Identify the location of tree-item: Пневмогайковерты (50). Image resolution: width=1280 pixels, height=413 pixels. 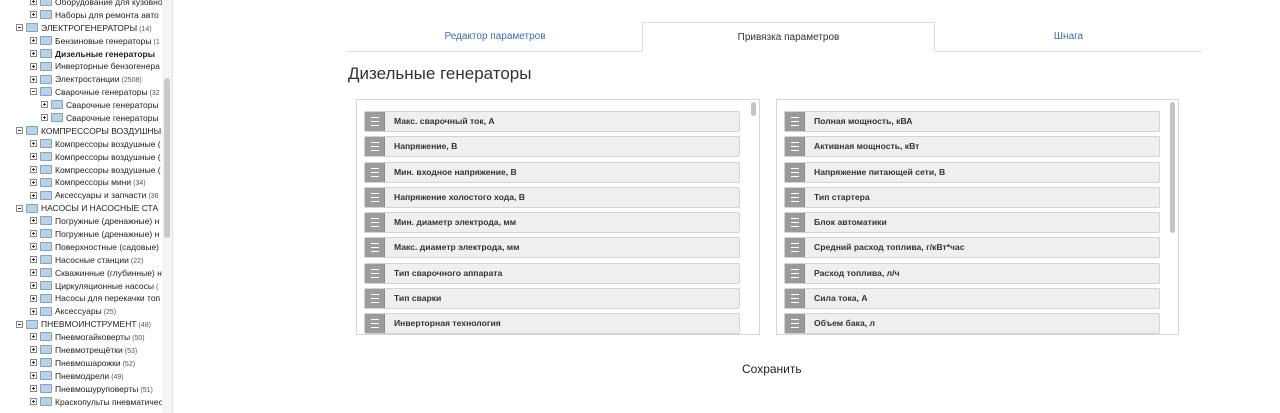
(81, 337).